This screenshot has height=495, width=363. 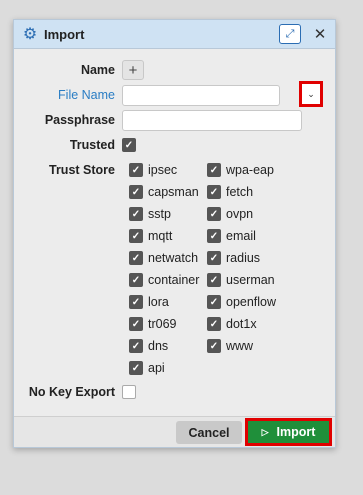 What do you see at coordinates (201, 95) in the screenshot?
I see `file-name-select` at bounding box center [201, 95].